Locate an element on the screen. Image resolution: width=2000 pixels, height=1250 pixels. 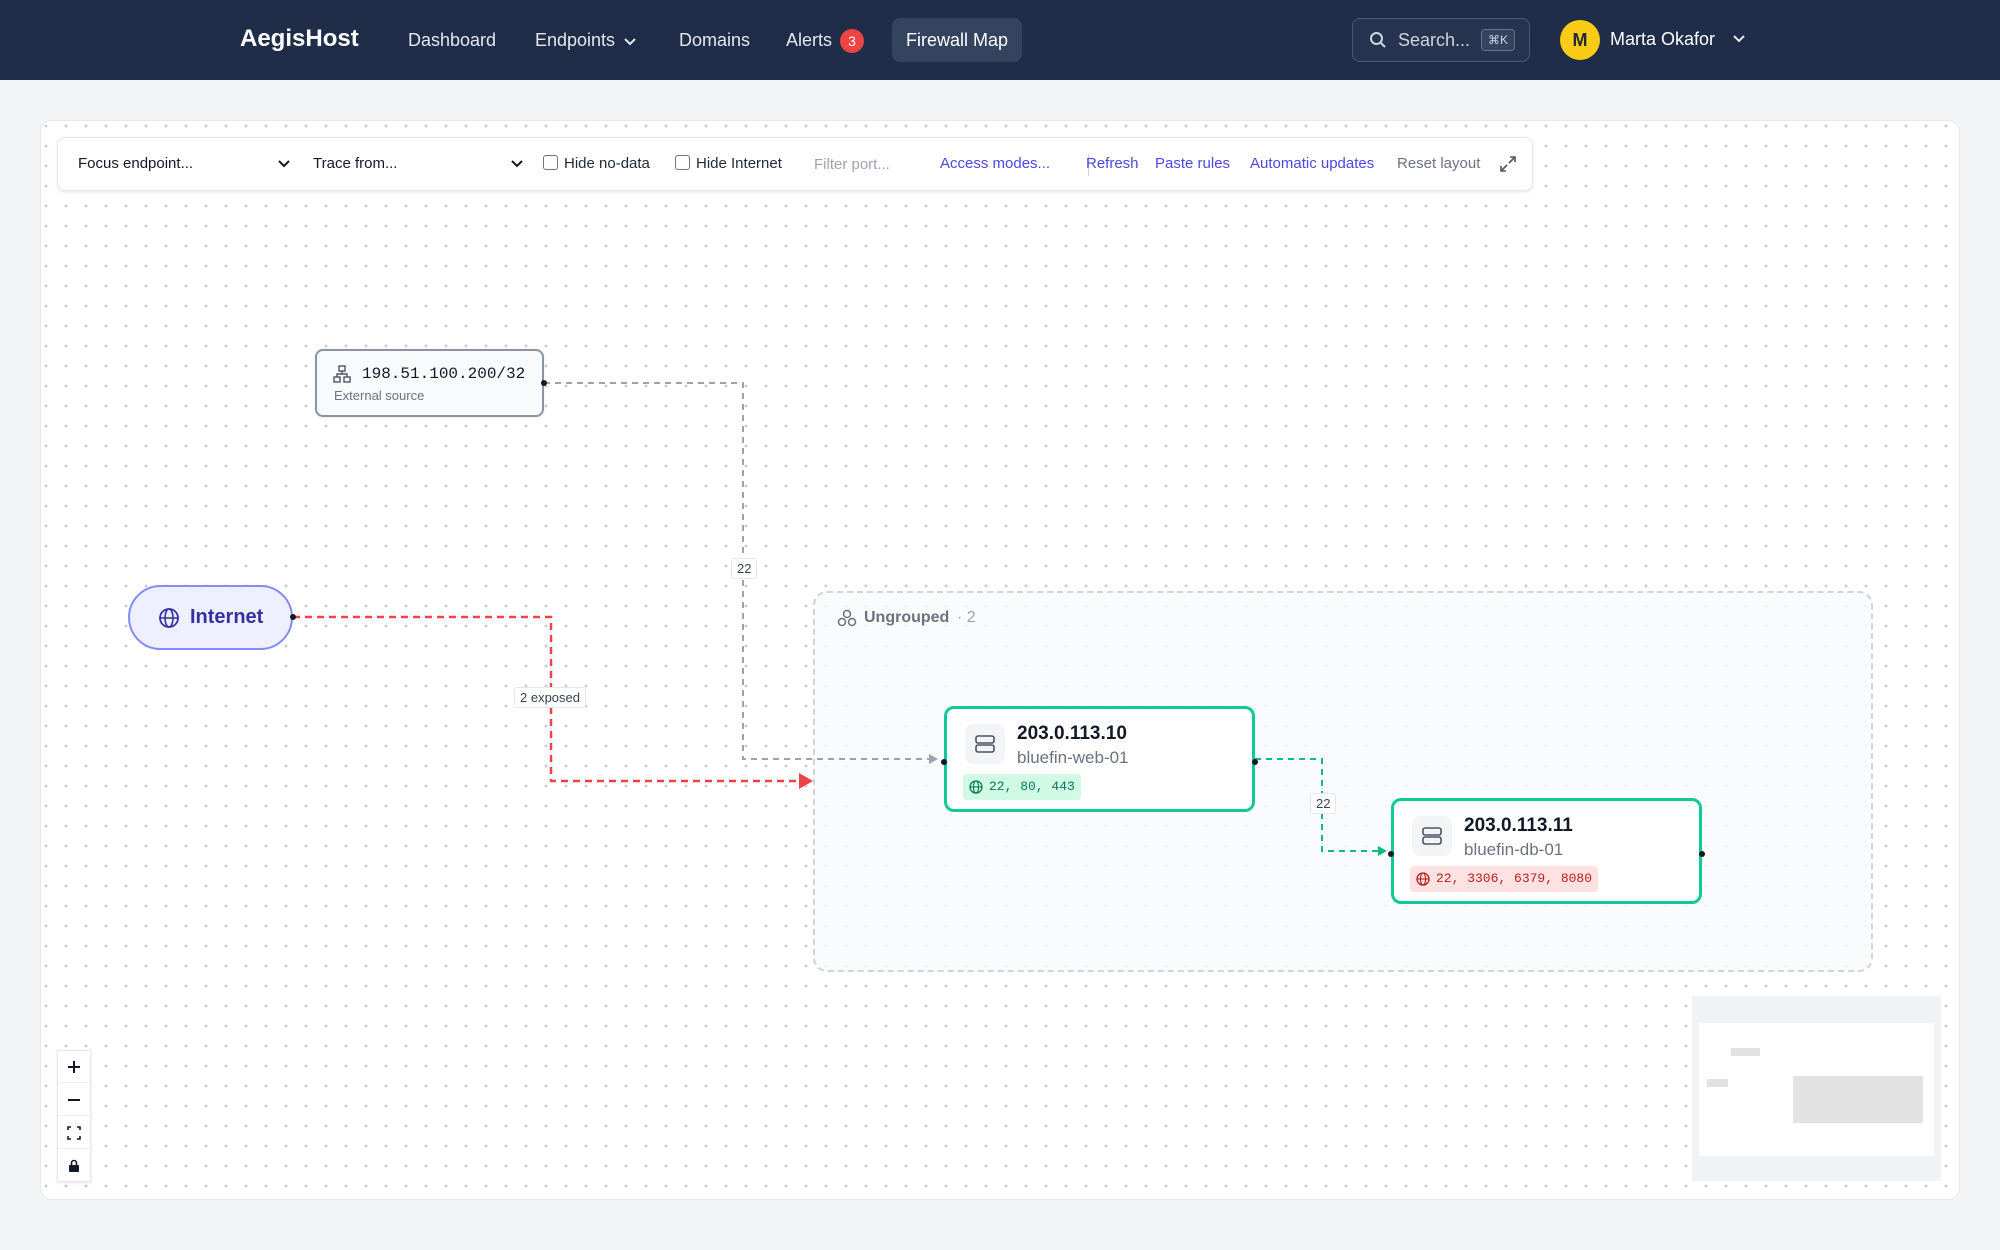
alerts-count-badge: 3 is located at coordinates (852, 41).